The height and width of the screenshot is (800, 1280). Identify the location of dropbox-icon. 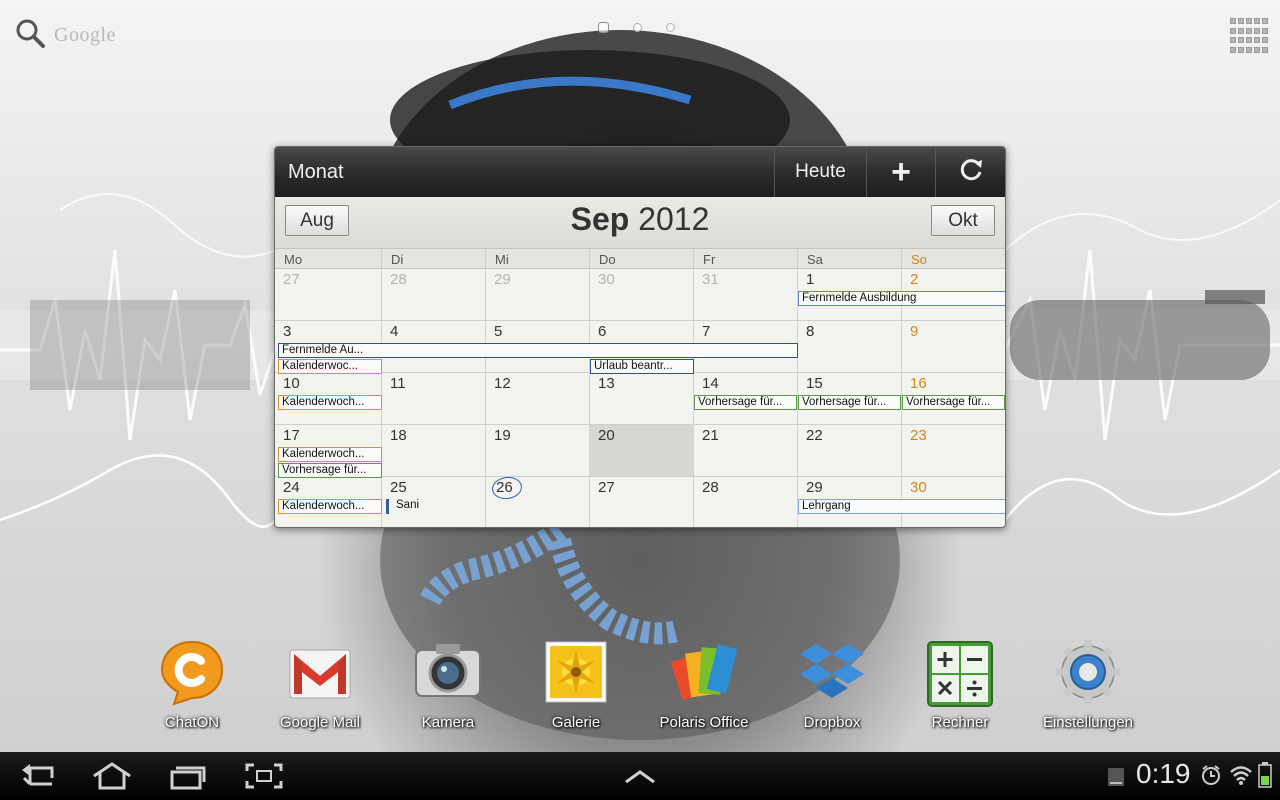
(832, 672).